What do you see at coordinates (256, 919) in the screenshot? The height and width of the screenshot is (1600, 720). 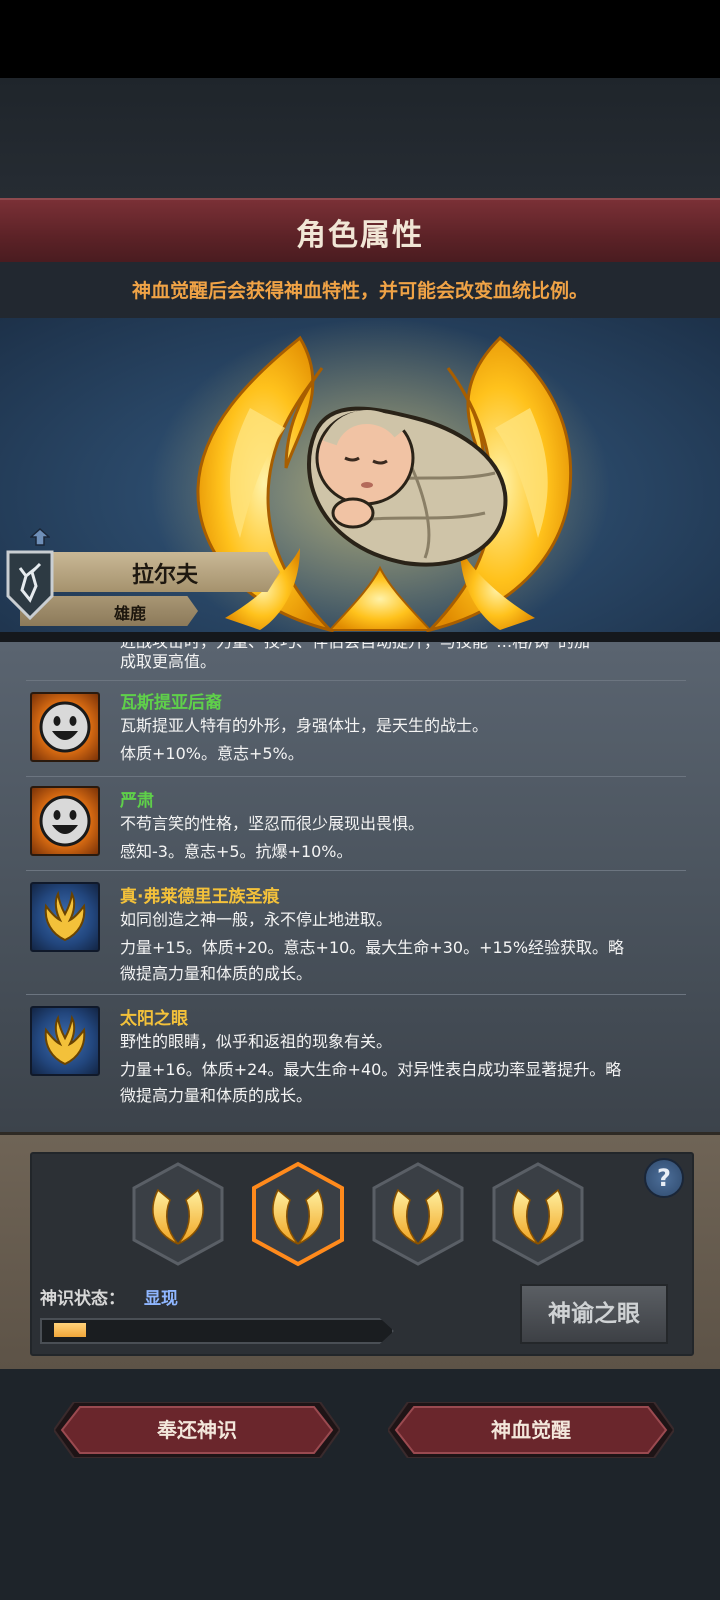 I see `trait-description: 如同创造之神一般，永不停止地进取。` at bounding box center [256, 919].